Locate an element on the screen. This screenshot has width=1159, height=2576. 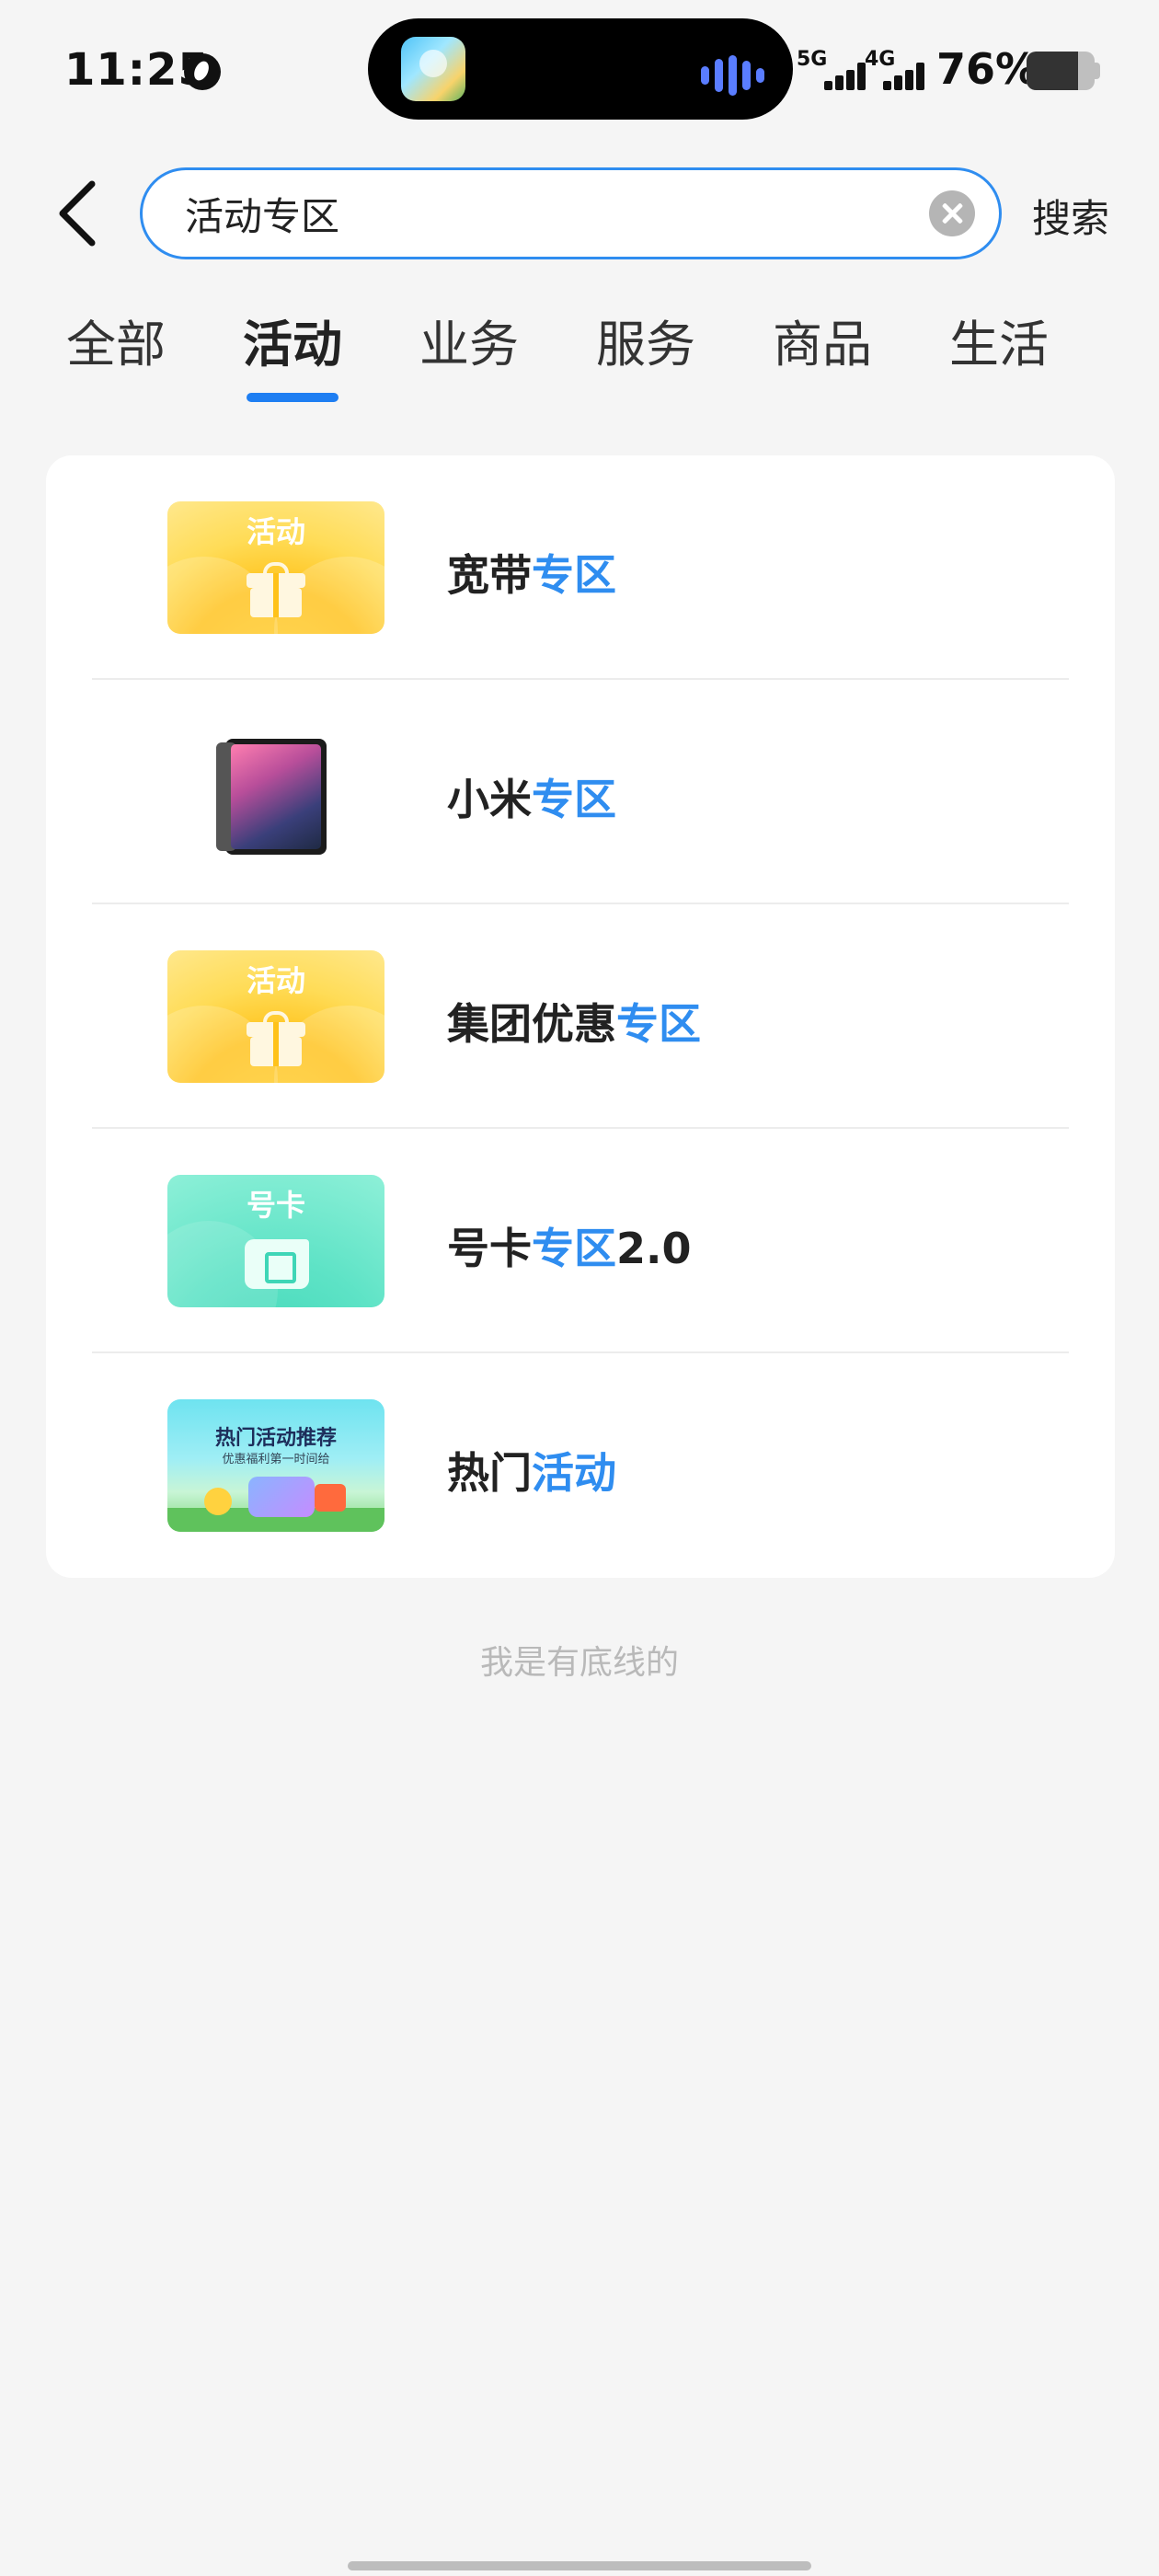
battery-icon is located at coordinates (1061, 71).